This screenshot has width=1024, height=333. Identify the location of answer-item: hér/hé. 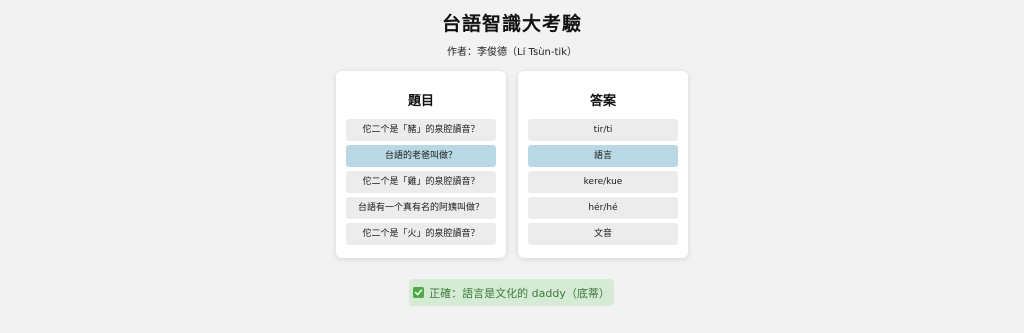
(603, 208).